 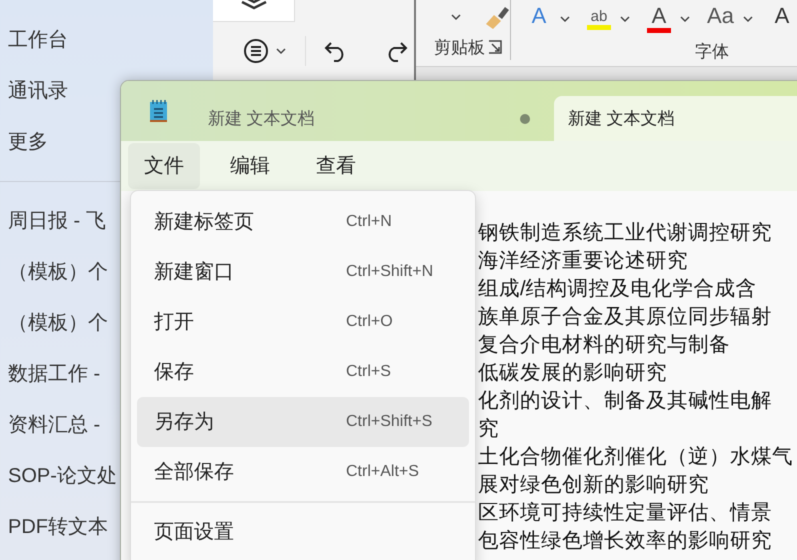 What do you see at coordinates (599, 19) in the screenshot?
I see `highlight-button: ab` at bounding box center [599, 19].